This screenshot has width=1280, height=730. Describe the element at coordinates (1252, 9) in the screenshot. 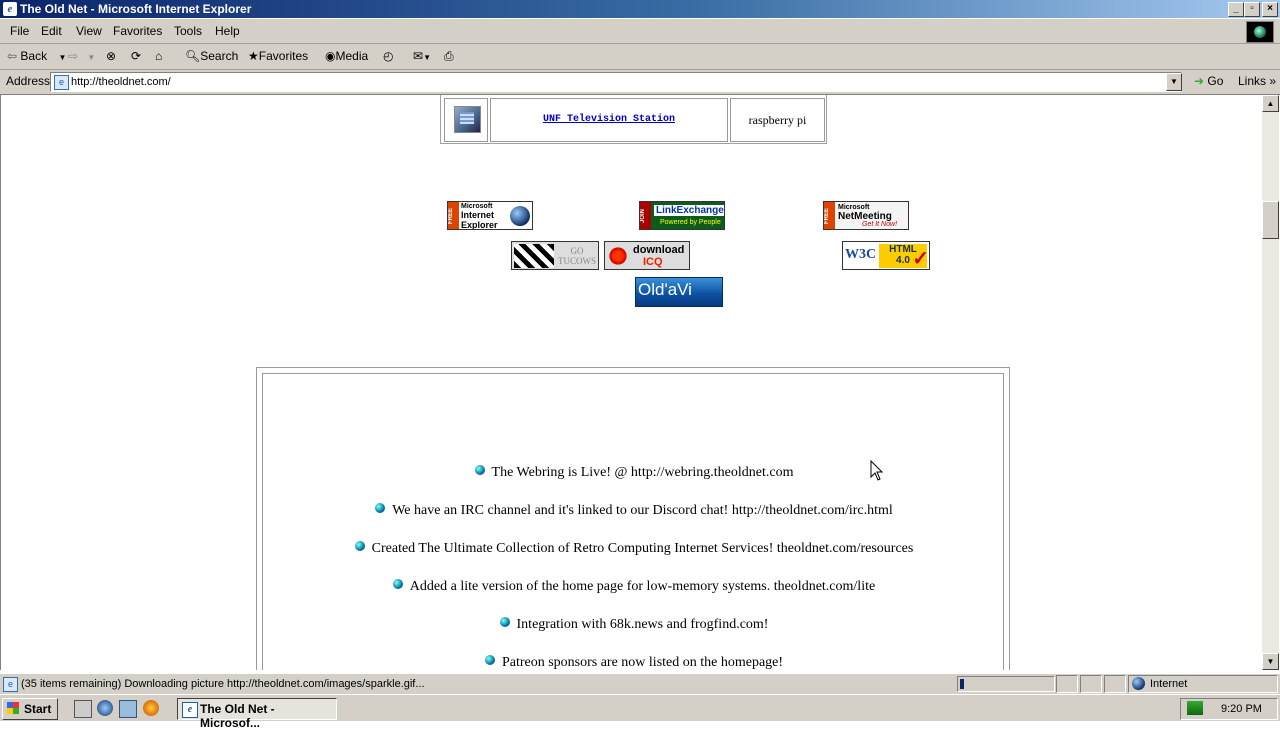

I see `restore-button: ▫` at that location.